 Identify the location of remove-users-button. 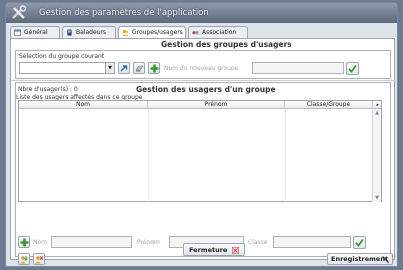
(39, 259).